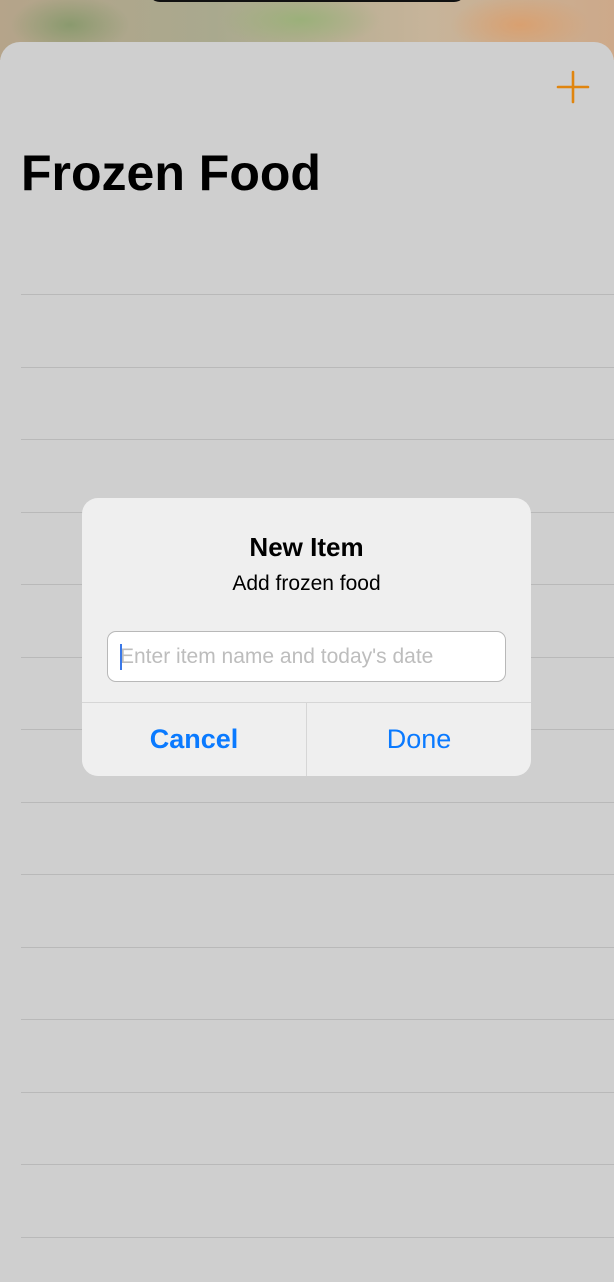  What do you see at coordinates (306, 656) in the screenshot?
I see `item-name-input` at bounding box center [306, 656].